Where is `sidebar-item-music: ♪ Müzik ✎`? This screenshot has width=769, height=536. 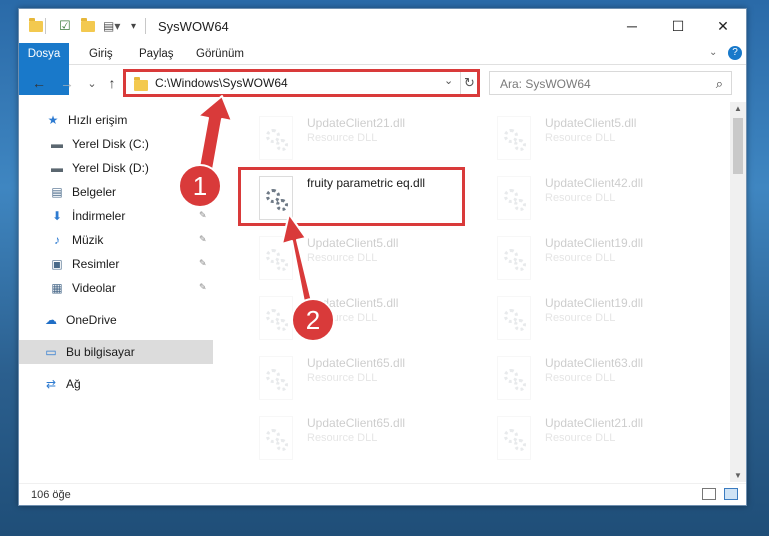 sidebar-item-music: ♪ Müzik ✎ is located at coordinates (116, 240).